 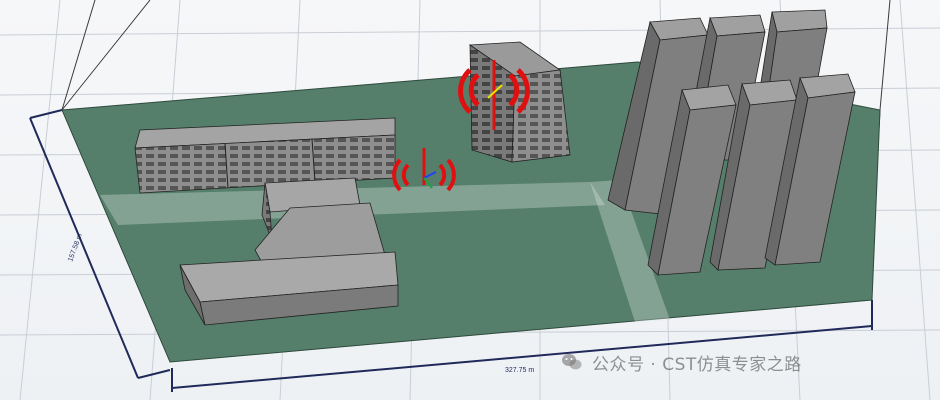 What do you see at coordinates (519, 370) in the screenshot?
I see `length-dimension-label: 327.75 m` at bounding box center [519, 370].